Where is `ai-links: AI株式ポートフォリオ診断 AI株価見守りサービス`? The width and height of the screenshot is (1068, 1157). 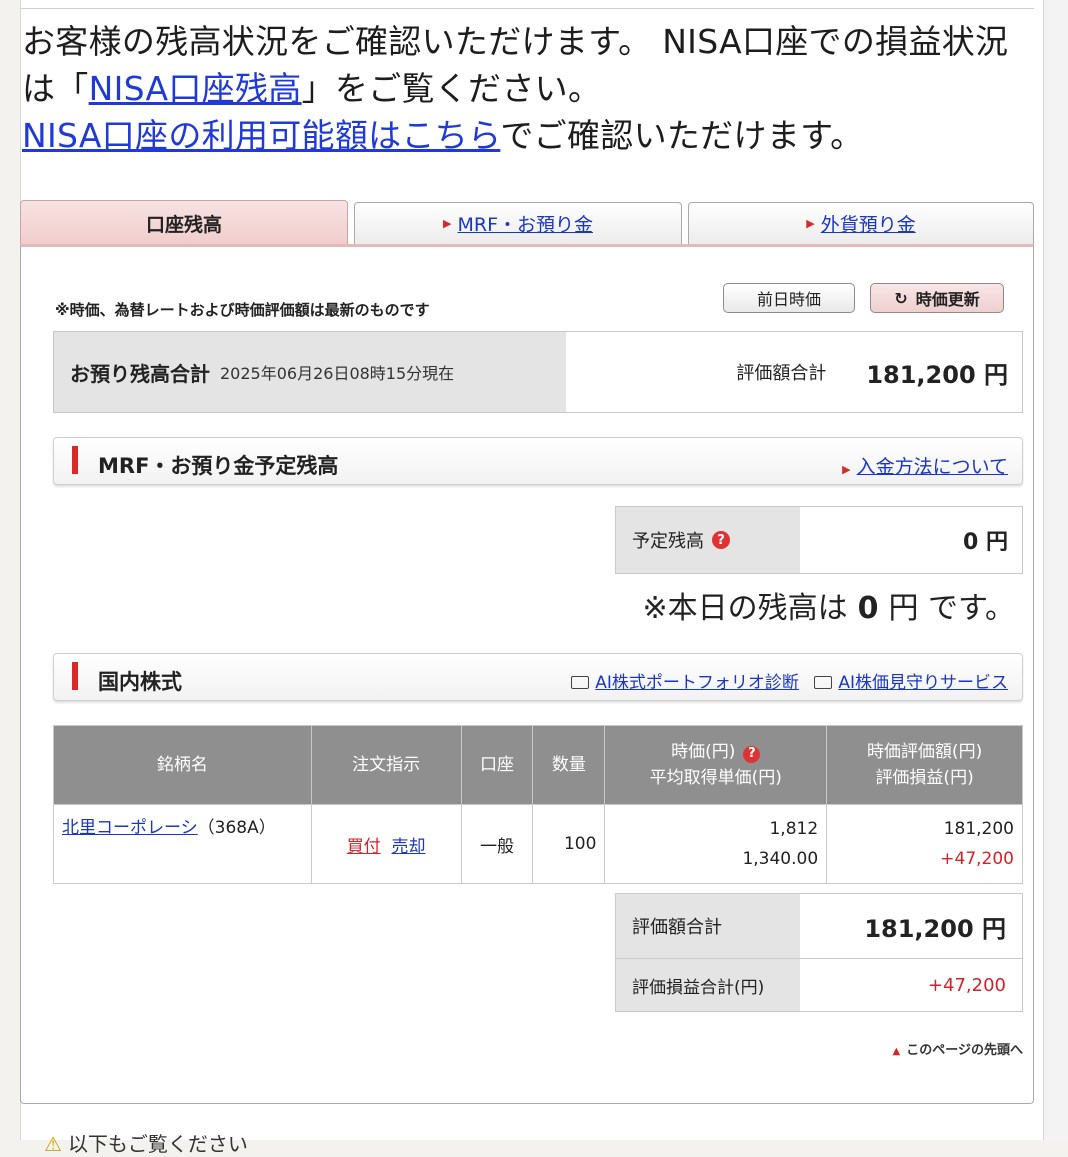
ai-links: AI株式ポートフォリオ診断 AI株価見守りサービス is located at coordinates (789, 680).